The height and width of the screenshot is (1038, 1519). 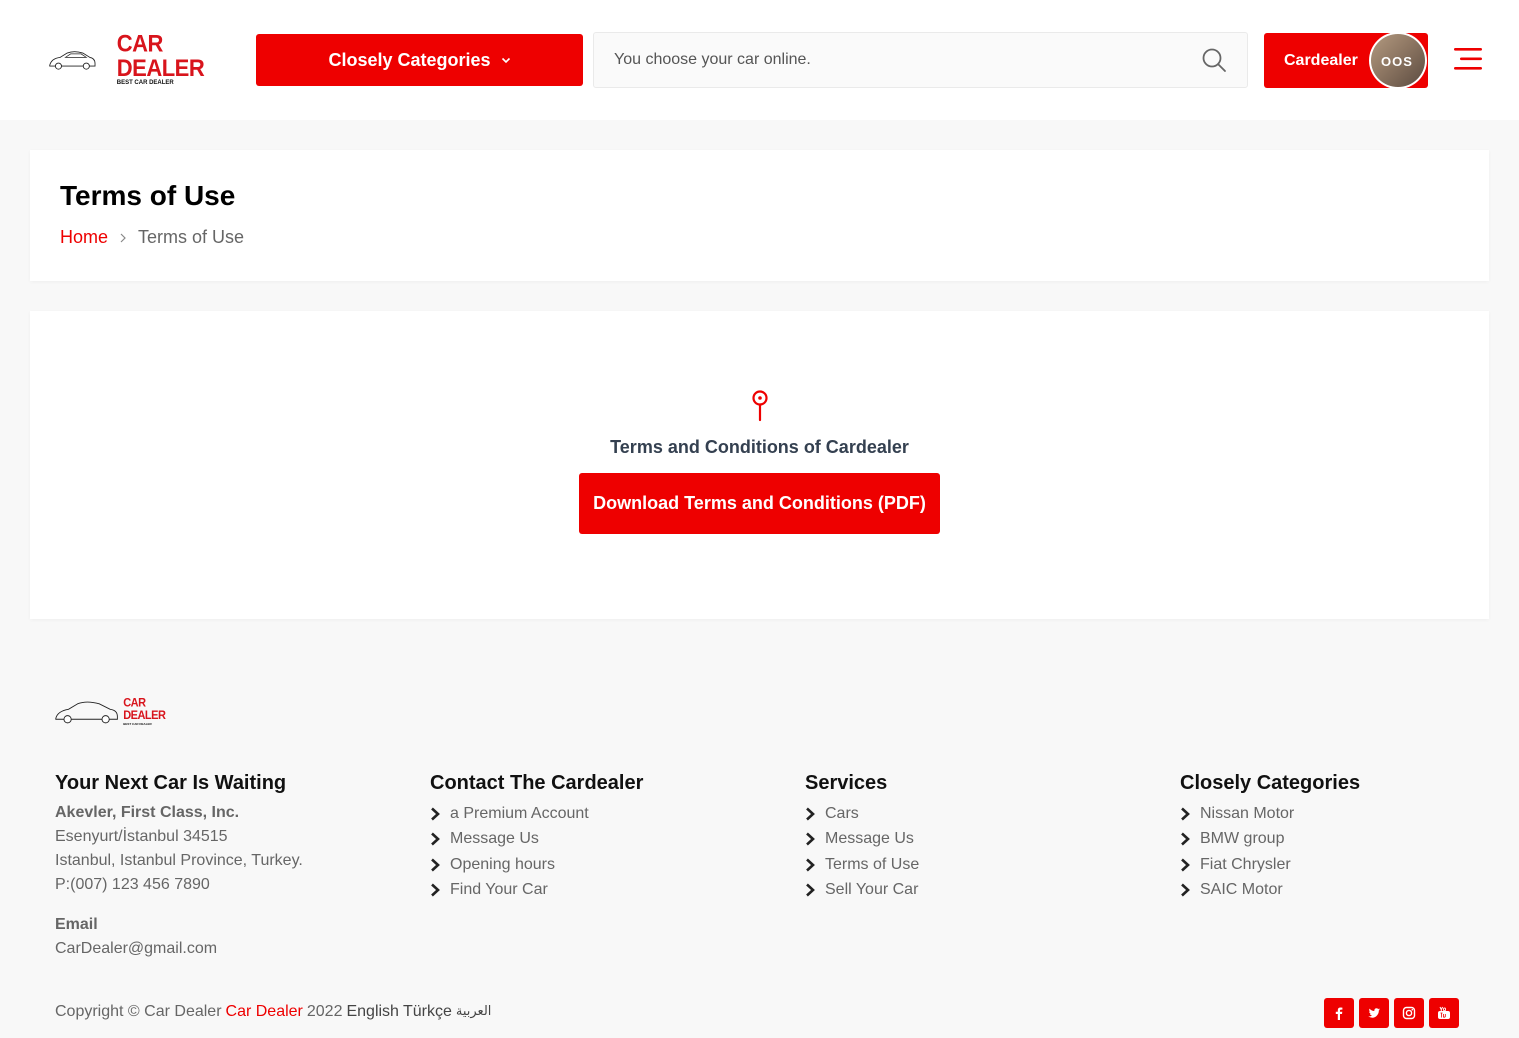 What do you see at coordinates (760, 406) in the screenshot?
I see `map-pin-icon` at bounding box center [760, 406].